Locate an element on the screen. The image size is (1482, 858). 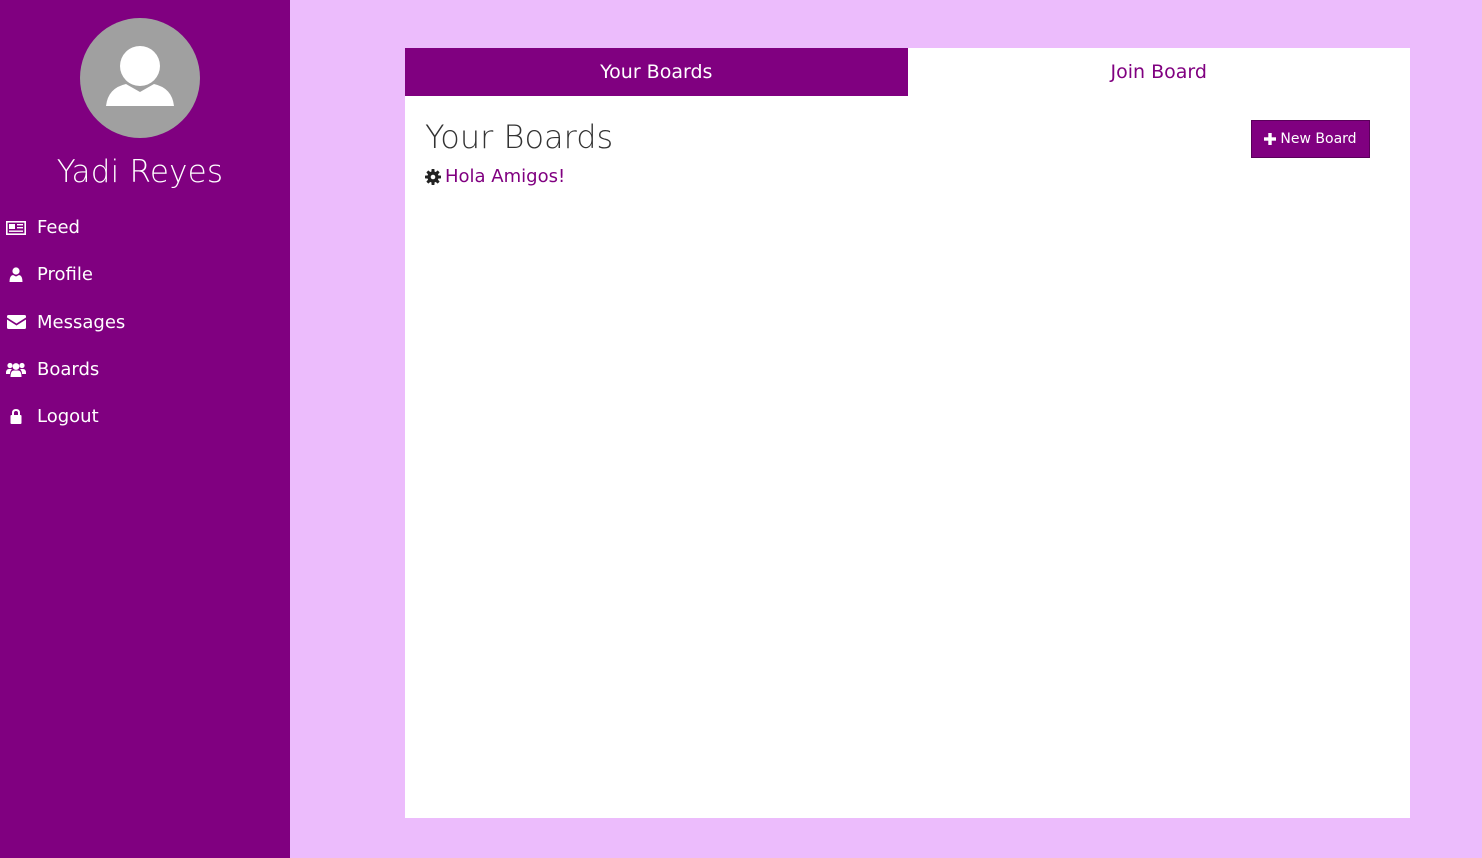
sidebar-item-messages: Messages is located at coordinates (145, 322).